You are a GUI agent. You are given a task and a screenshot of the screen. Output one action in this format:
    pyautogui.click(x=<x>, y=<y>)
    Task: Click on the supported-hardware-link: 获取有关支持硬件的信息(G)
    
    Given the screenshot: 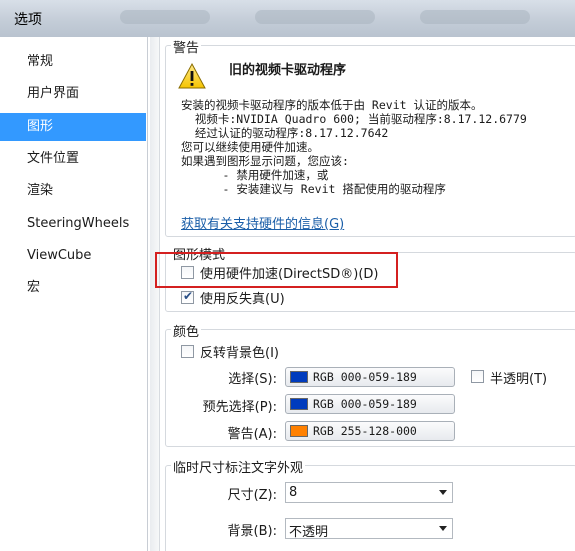 What is the action you would take?
    pyautogui.click(x=262, y=222)
    